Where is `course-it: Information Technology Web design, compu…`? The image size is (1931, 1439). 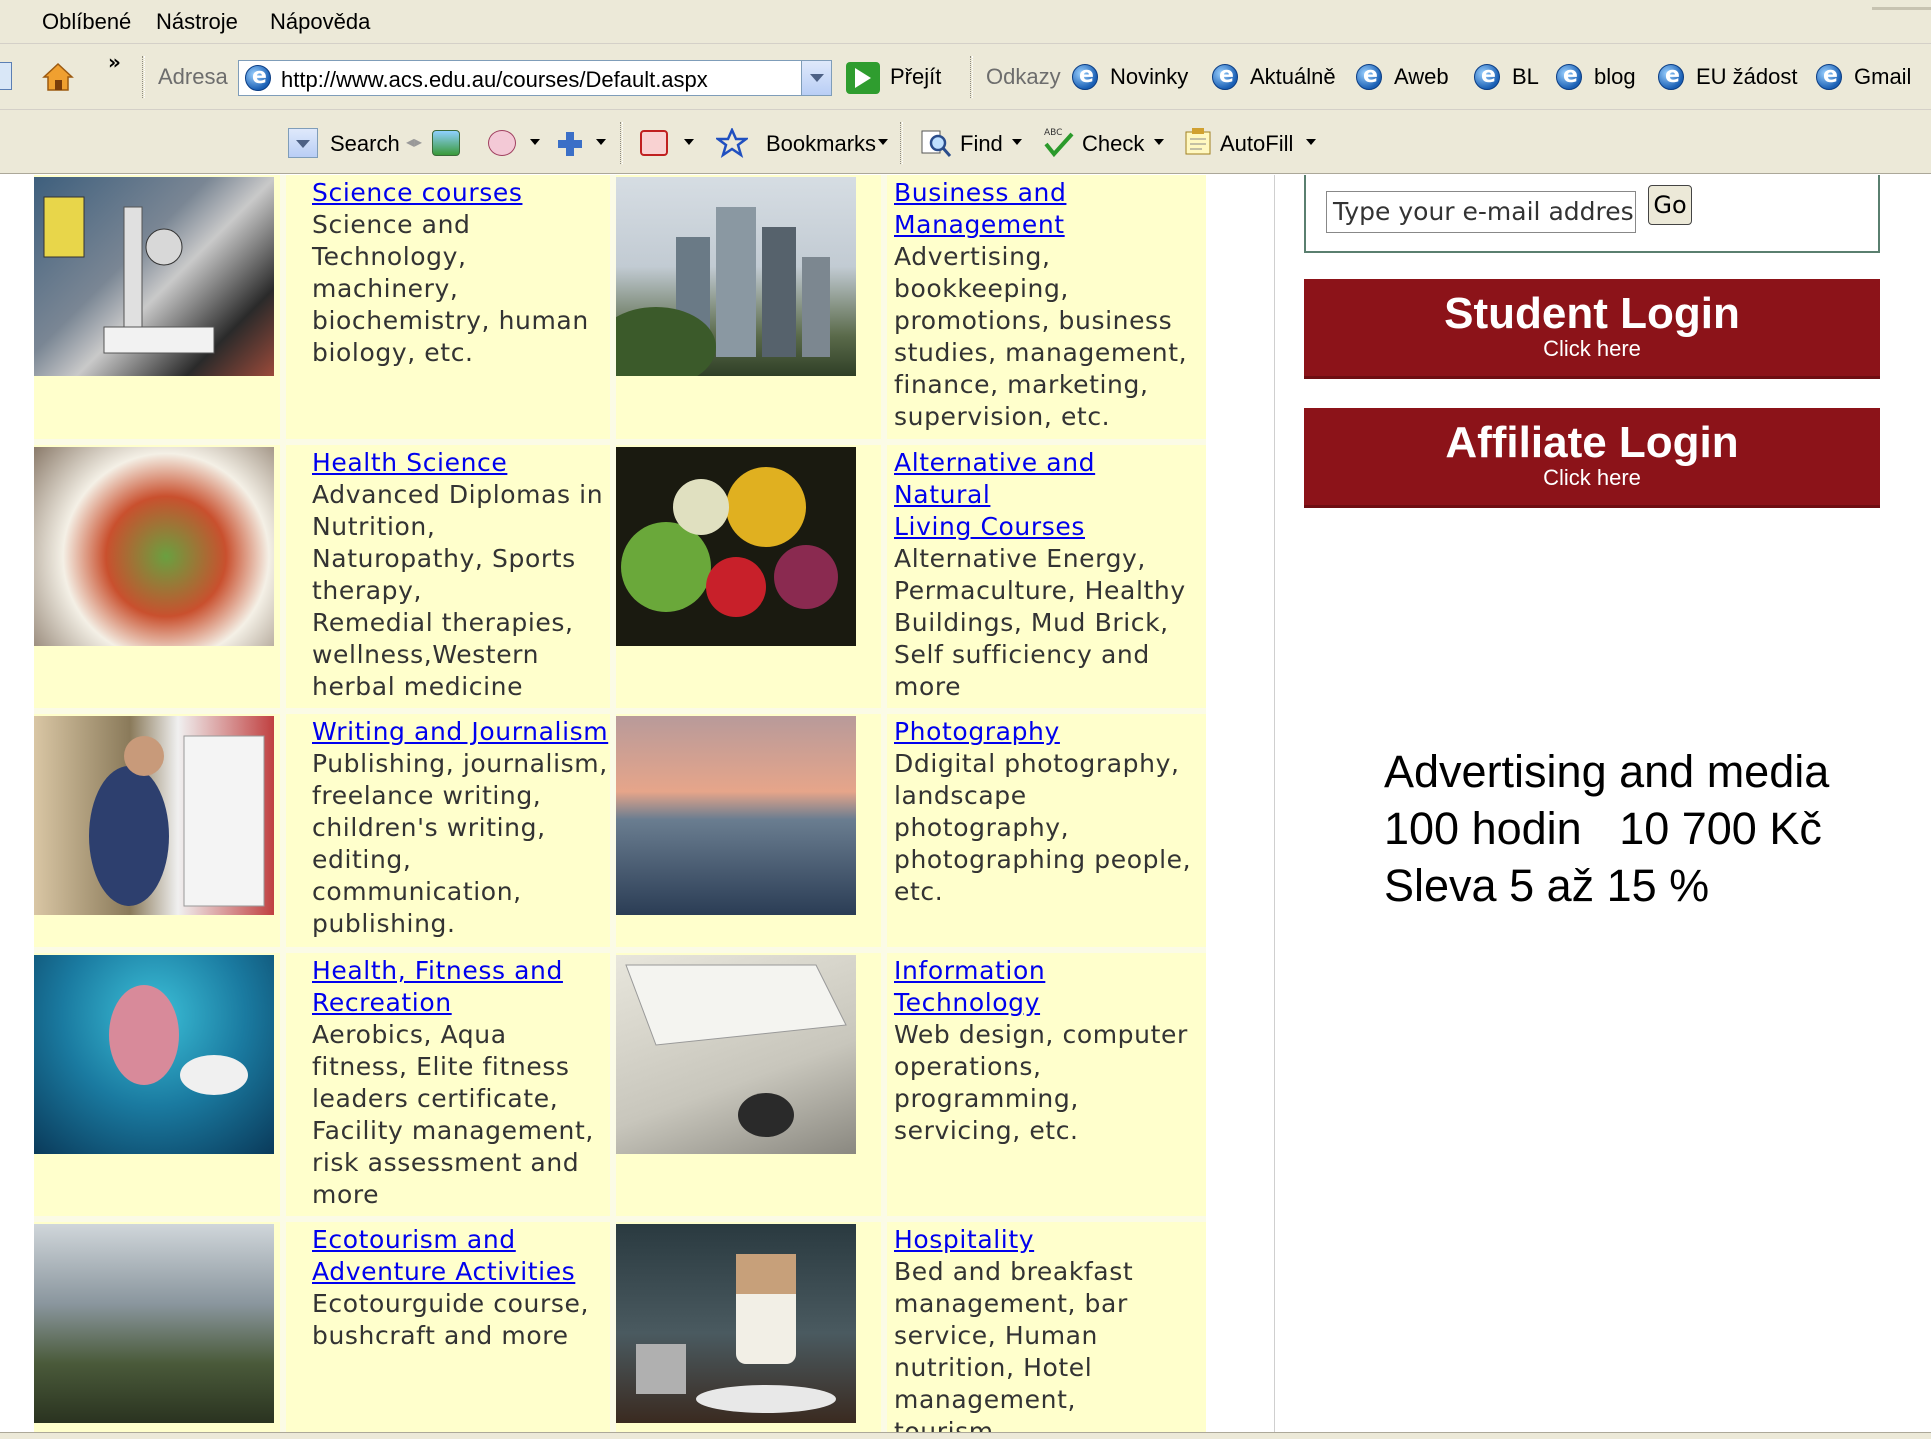
course-it: Information Technology Web design, compu… is located at coordinates (1044, 1051).